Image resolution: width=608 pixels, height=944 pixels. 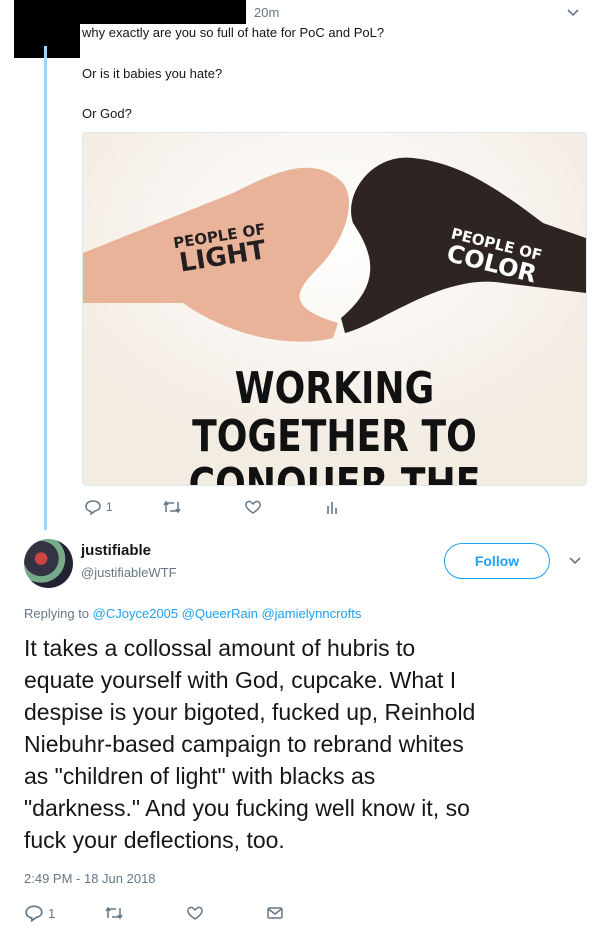 I want to click on image-headline: WORKING TOGETHER TO CONQUER THE STARS, so click(x=334, y=424).